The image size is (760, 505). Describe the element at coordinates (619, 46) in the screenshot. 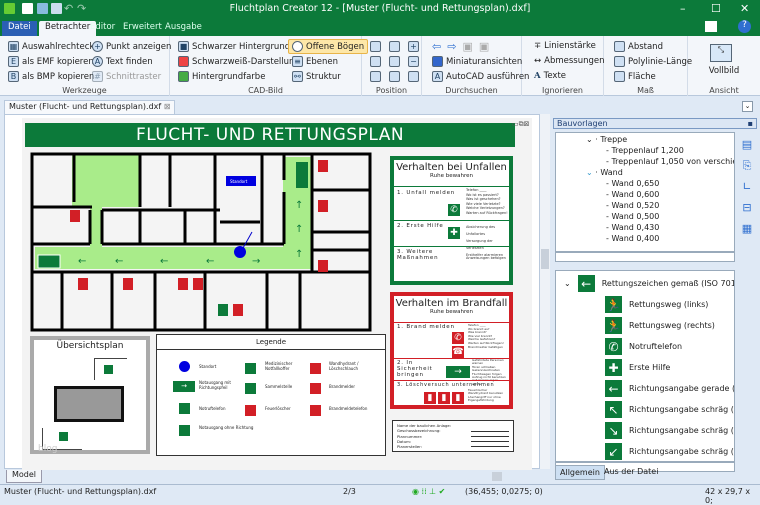

I see `distance-icon` at that location.